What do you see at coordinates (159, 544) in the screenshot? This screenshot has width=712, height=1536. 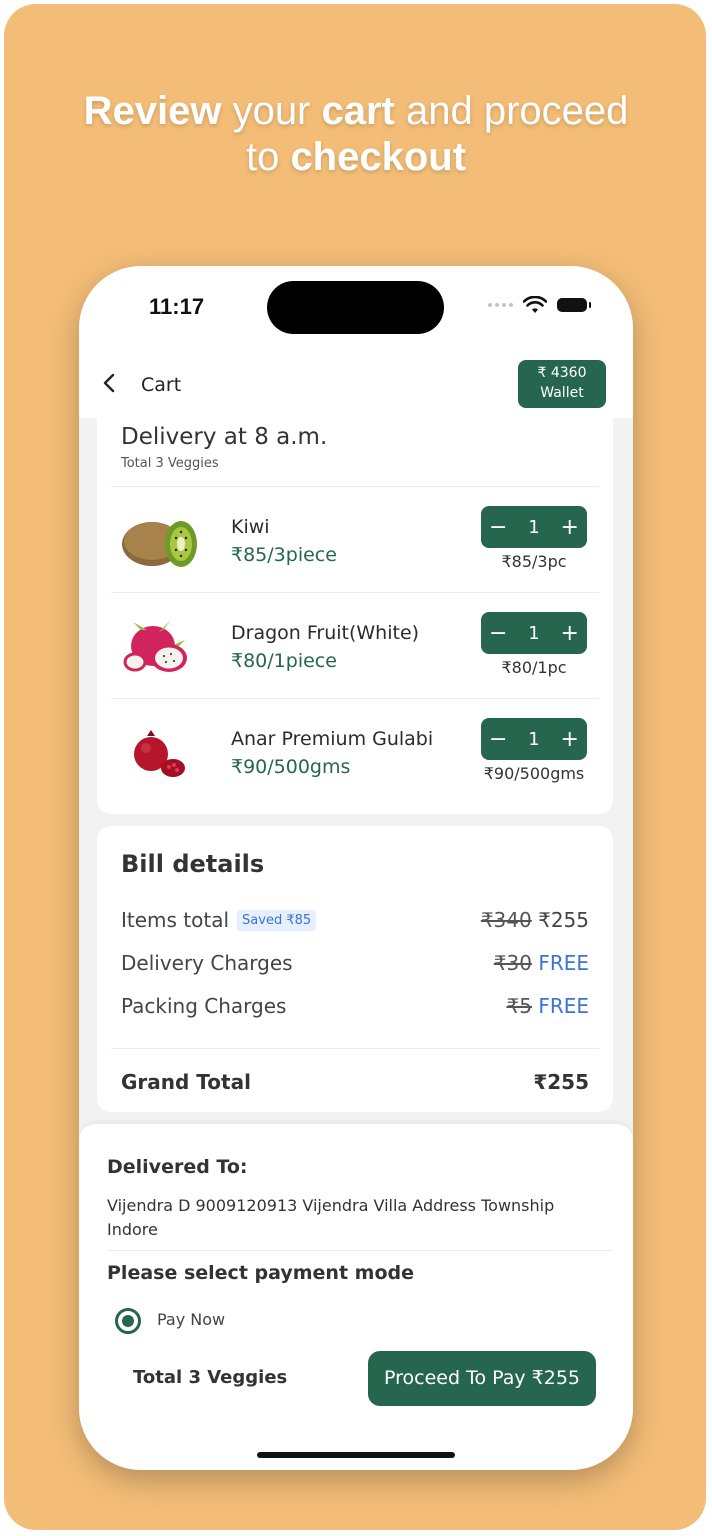 I see `kiwi-icon` at bounding box center [159, 544].